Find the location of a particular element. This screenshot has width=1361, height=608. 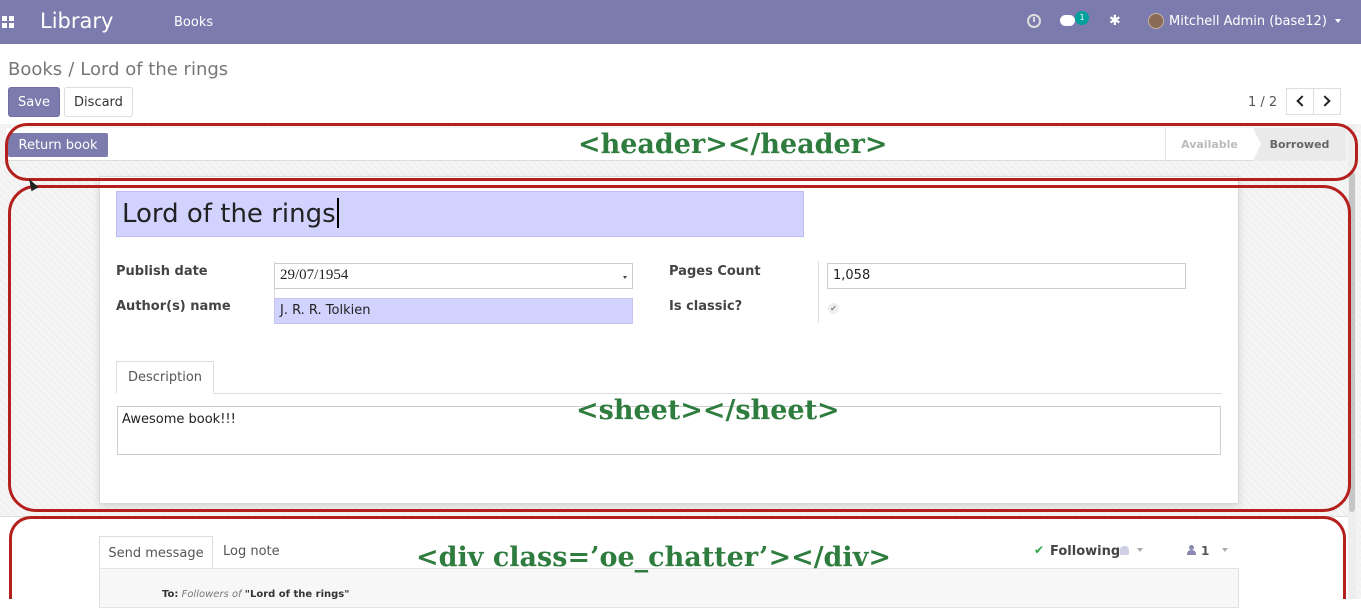

breadcrumb: Books / Lord of the rings is located at coordinates (118, 69).